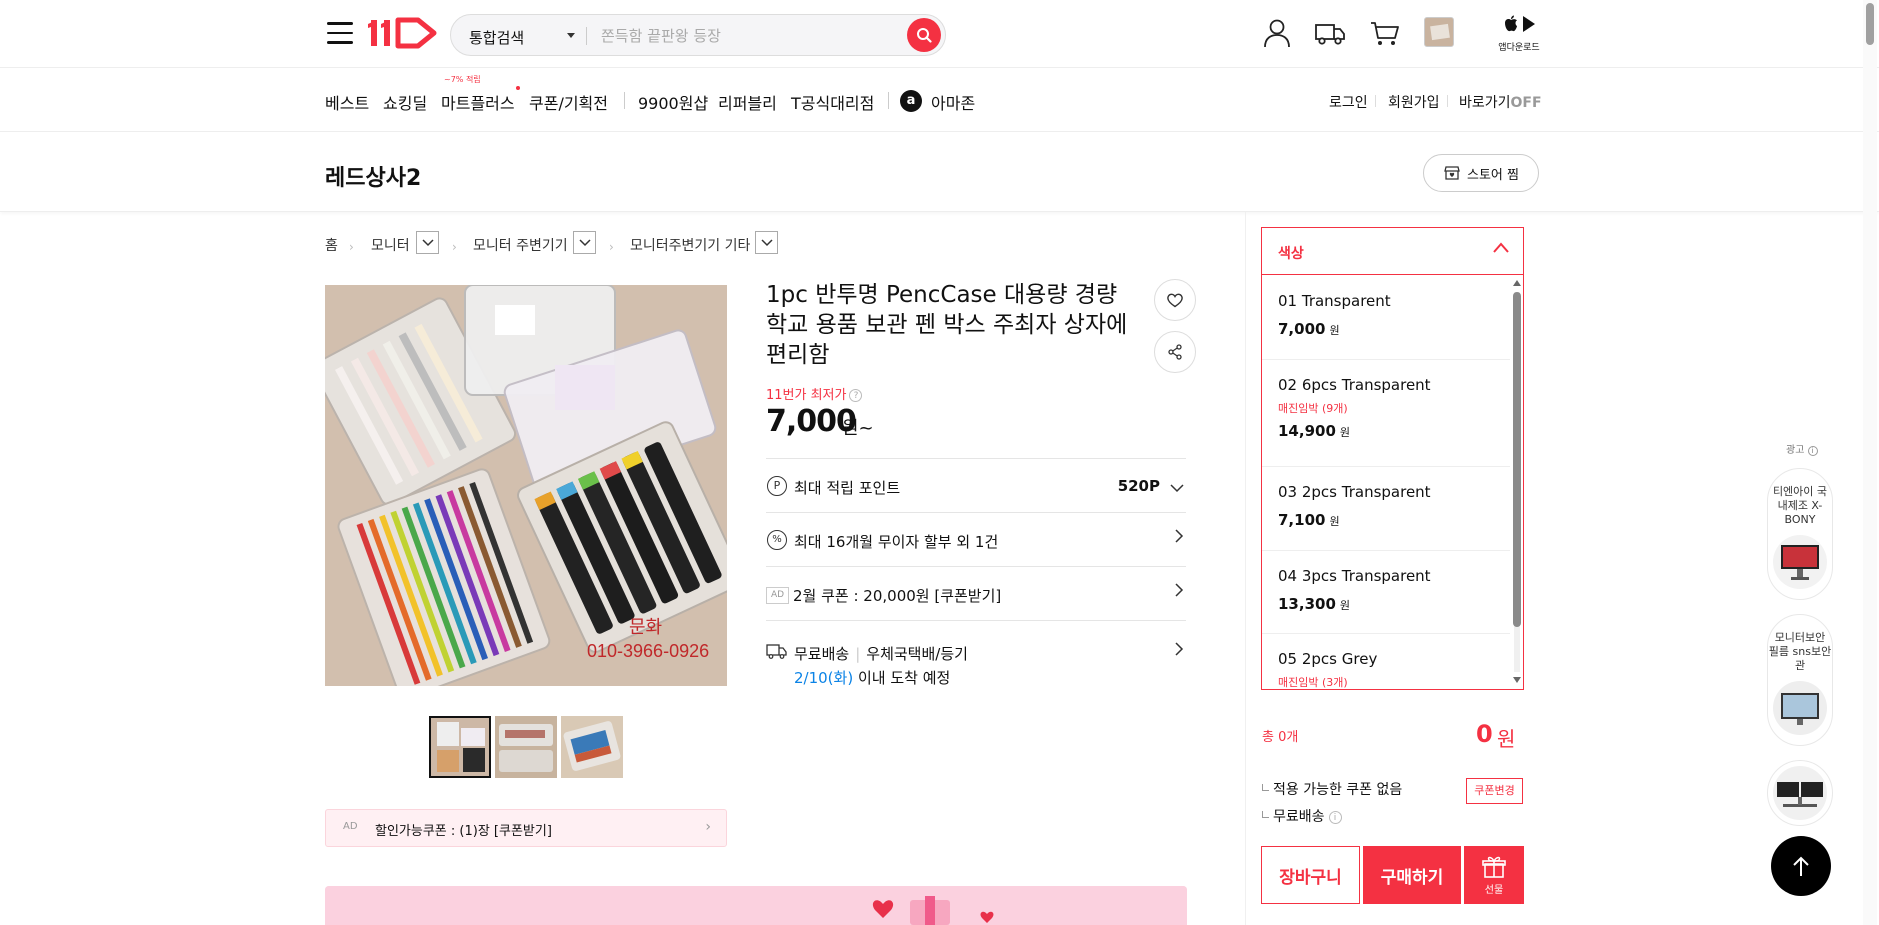  Describe the element at coordinates (1801, 866) in the screenshot. I see `scroll-to-top-button` at that location.